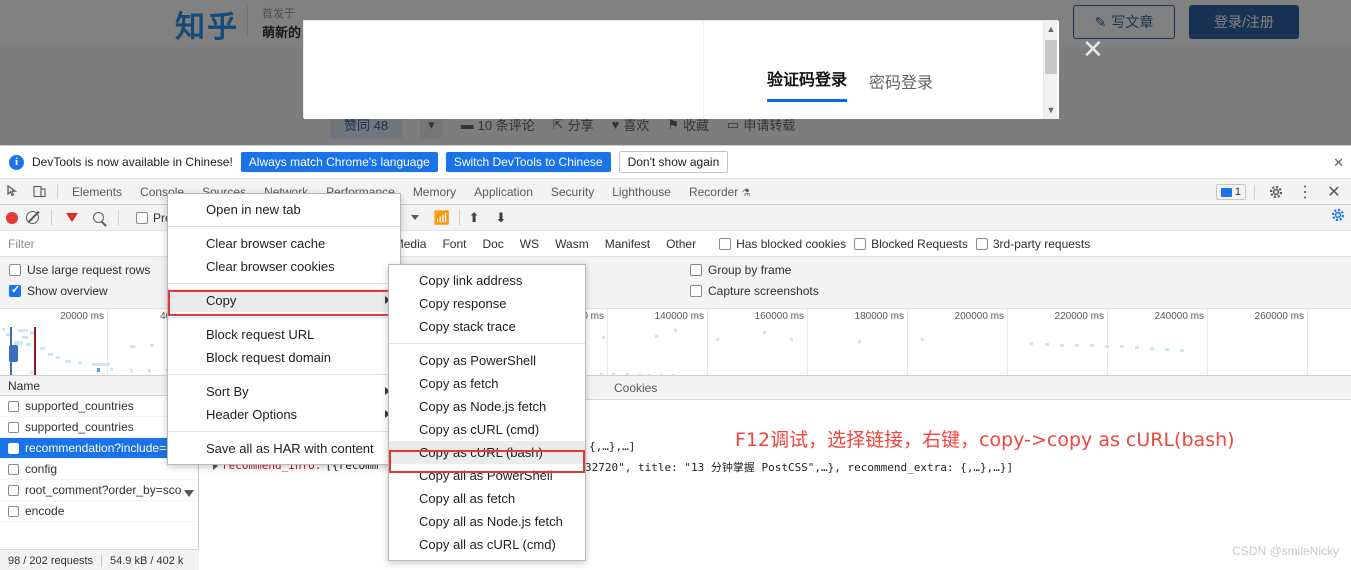  What do you see at coordinates (99, 559) in the screenshot?
I see `network-status-bar: 98 / 202 requests 54.9 kB / 402 k` at bounding box center [99, 559].